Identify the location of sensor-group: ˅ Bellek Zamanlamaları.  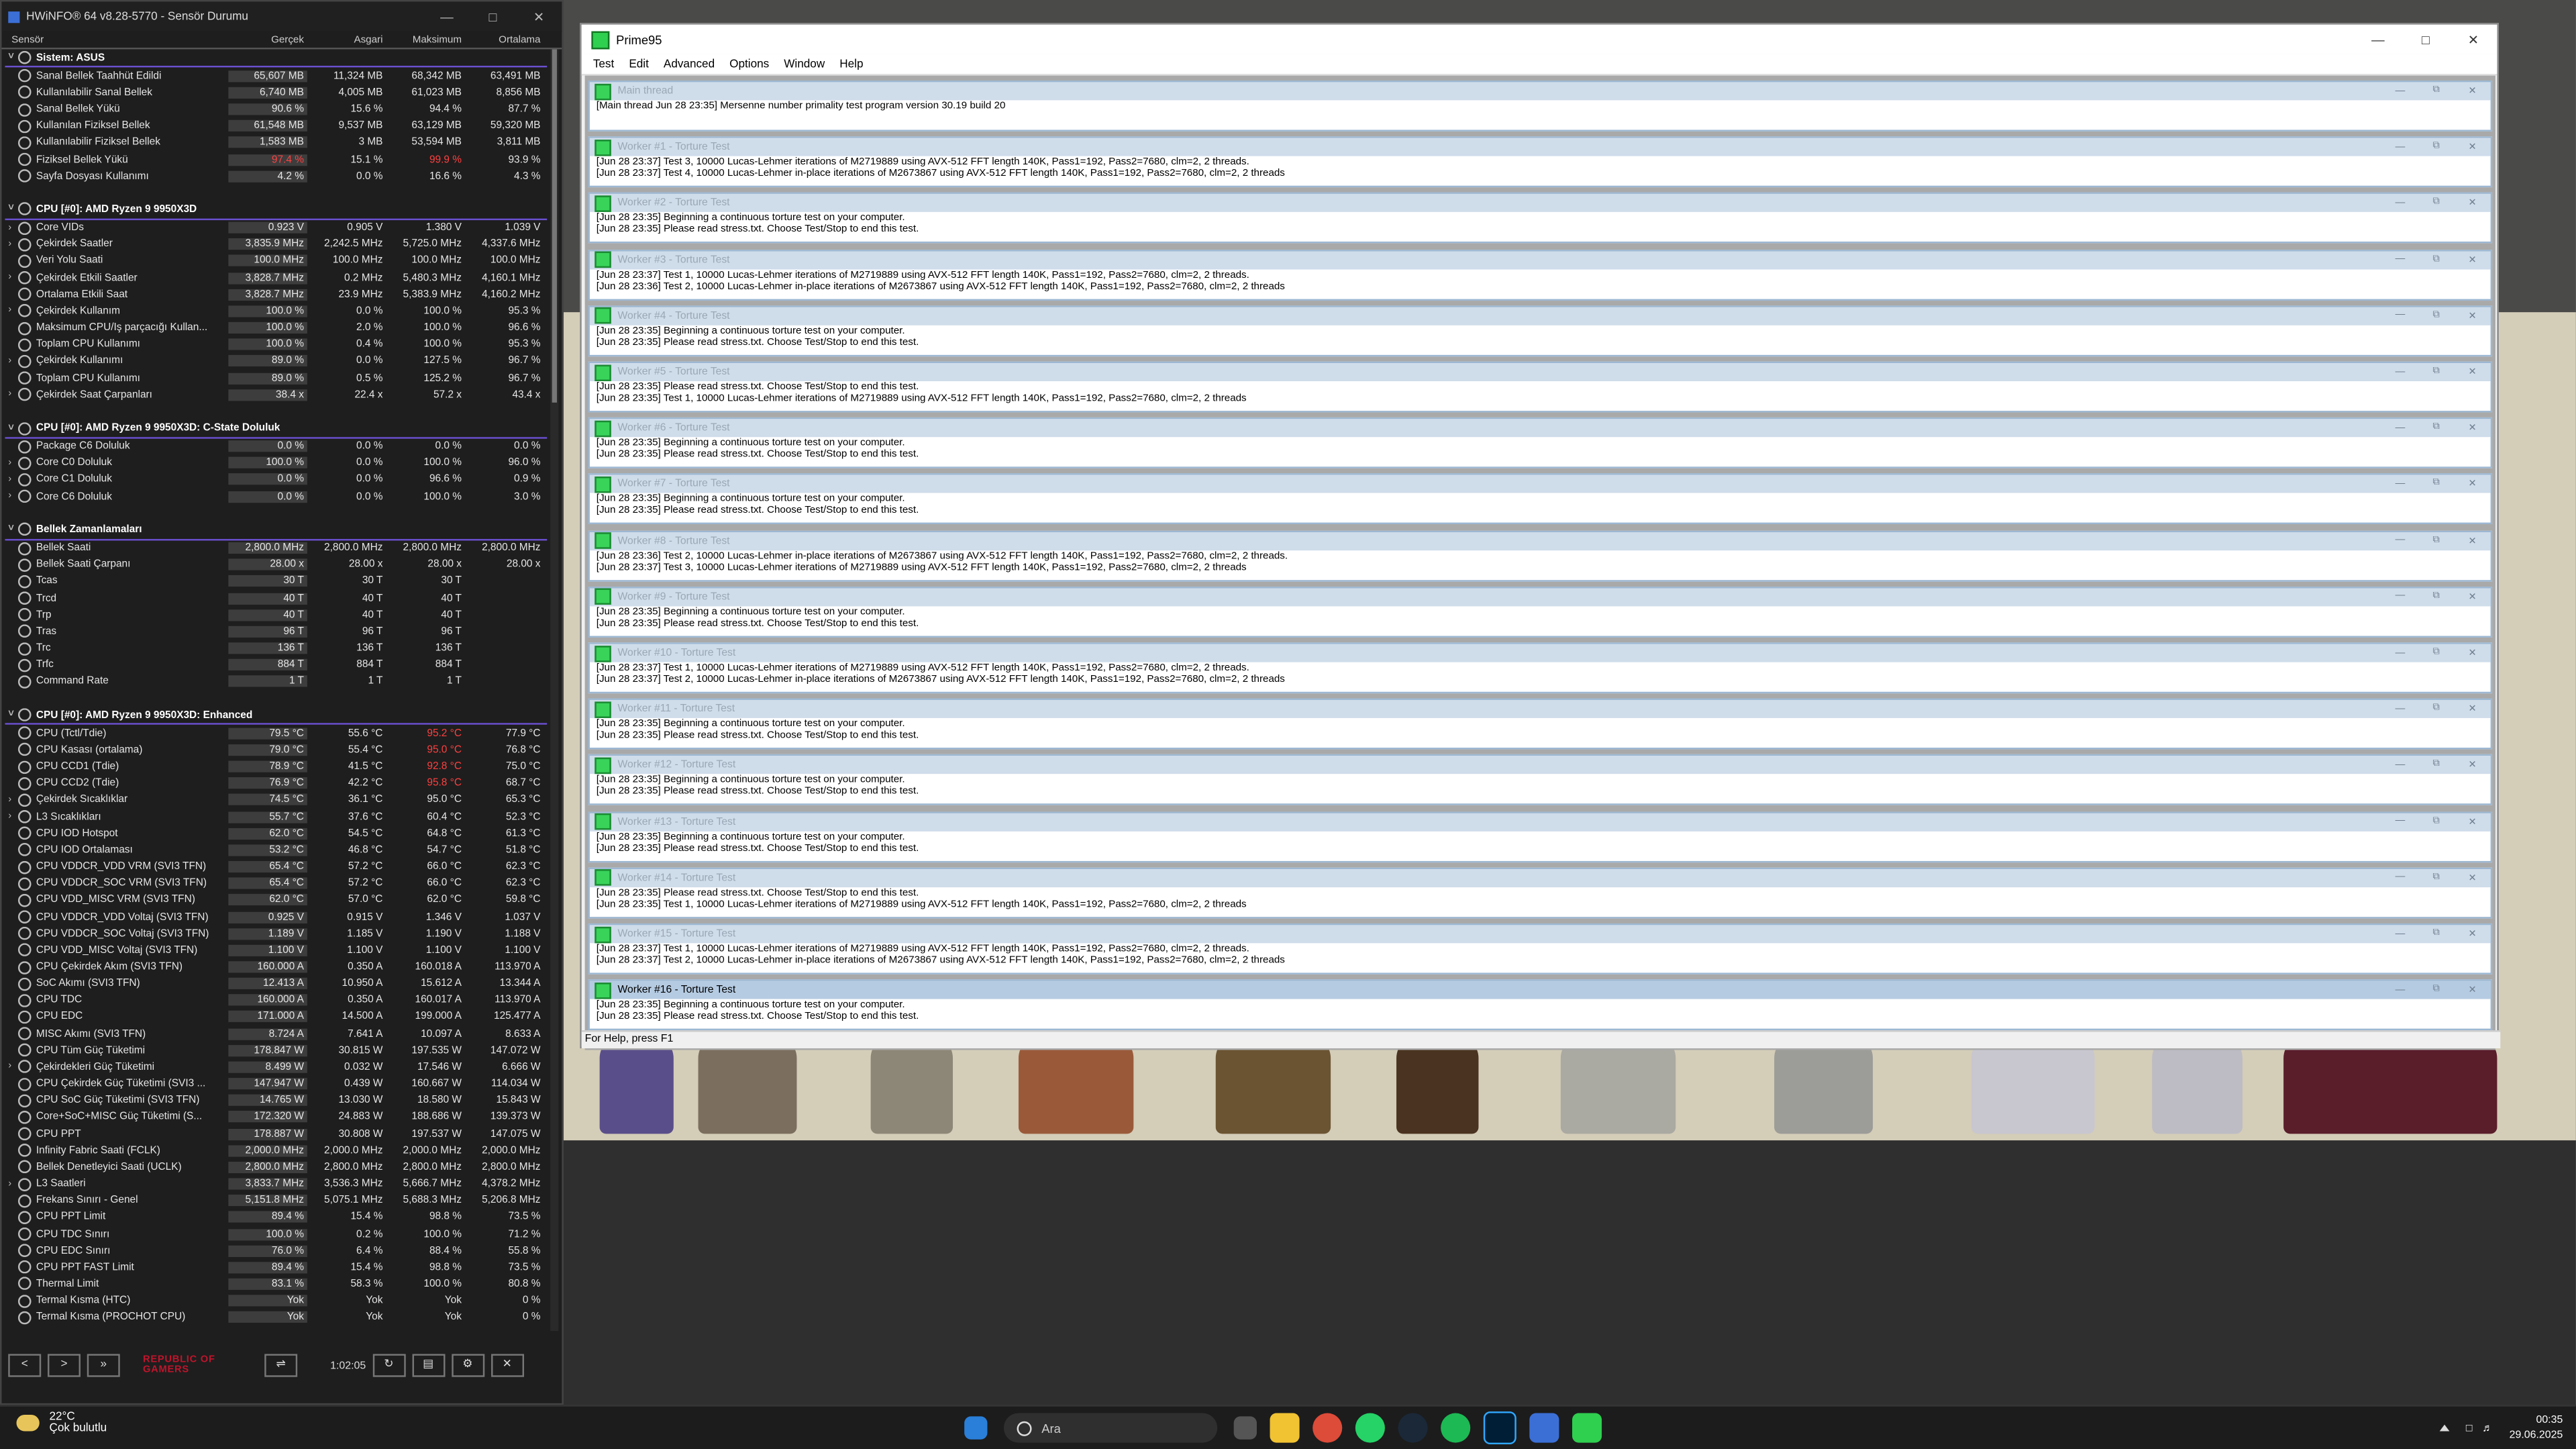
(276, 530).